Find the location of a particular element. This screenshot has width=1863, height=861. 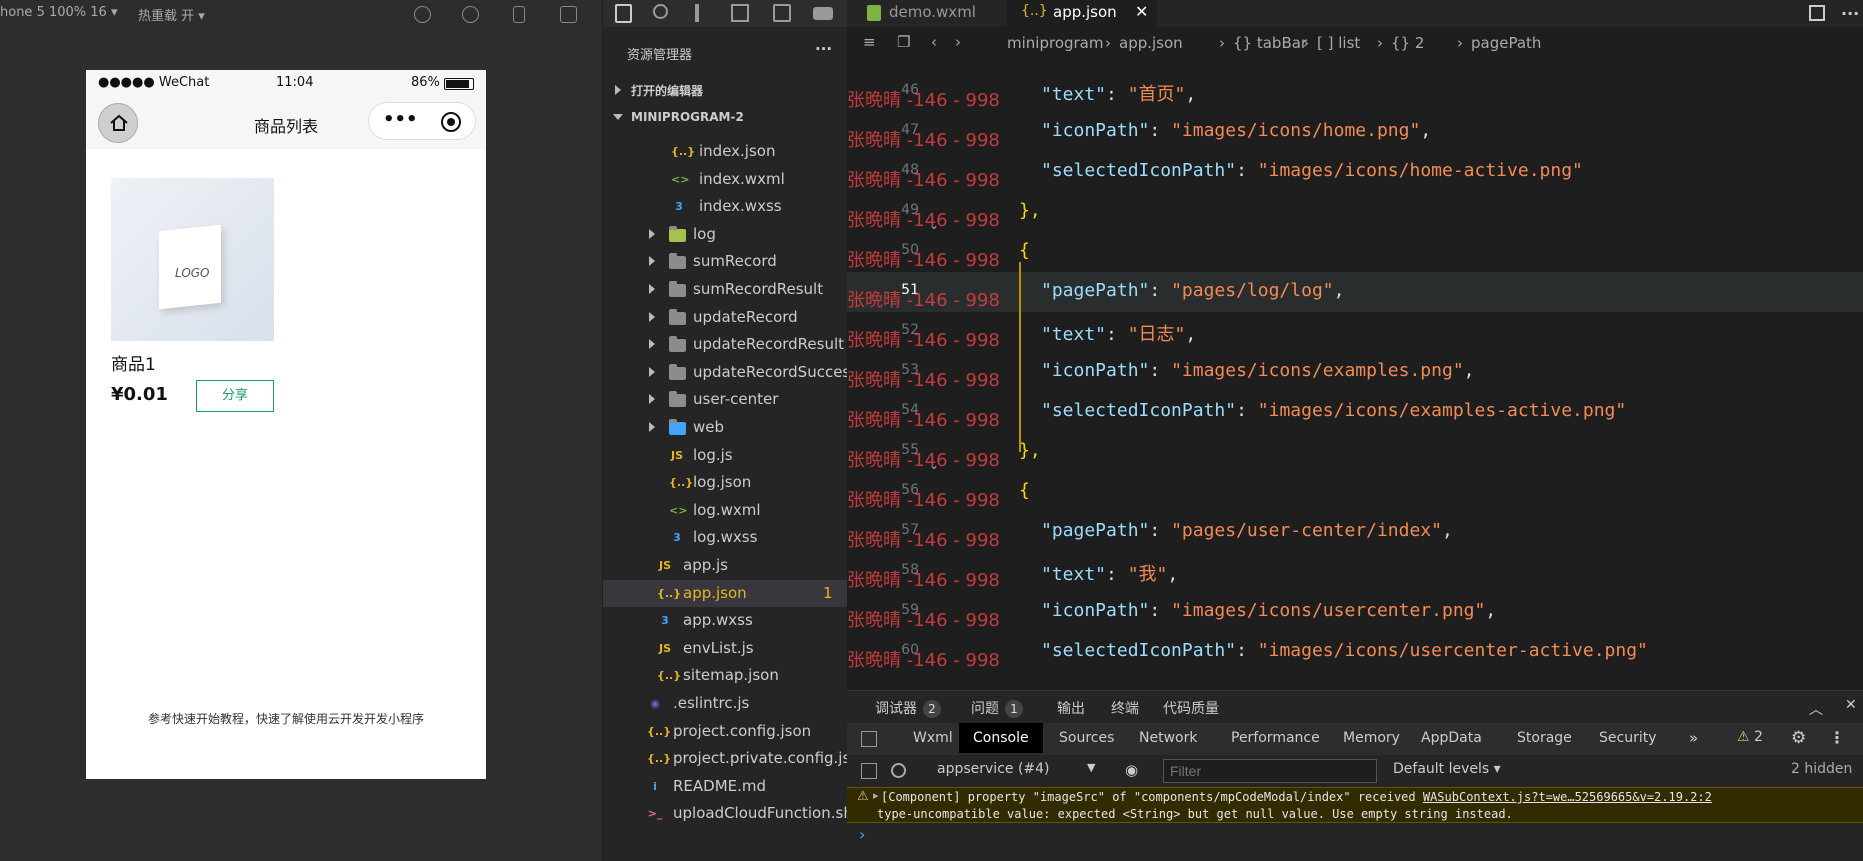

close-tab-icon: ✕ is located at coordinates (1141, 11).